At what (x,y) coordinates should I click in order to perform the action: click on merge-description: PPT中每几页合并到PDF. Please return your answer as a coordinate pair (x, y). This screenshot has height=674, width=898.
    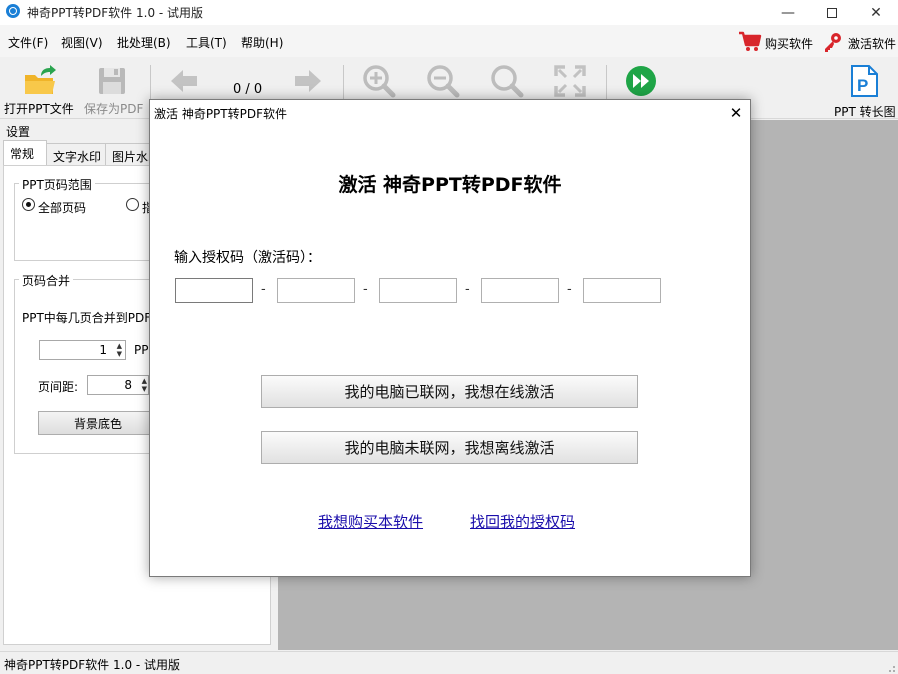
    Looking at the image, I should click on (87, 318).